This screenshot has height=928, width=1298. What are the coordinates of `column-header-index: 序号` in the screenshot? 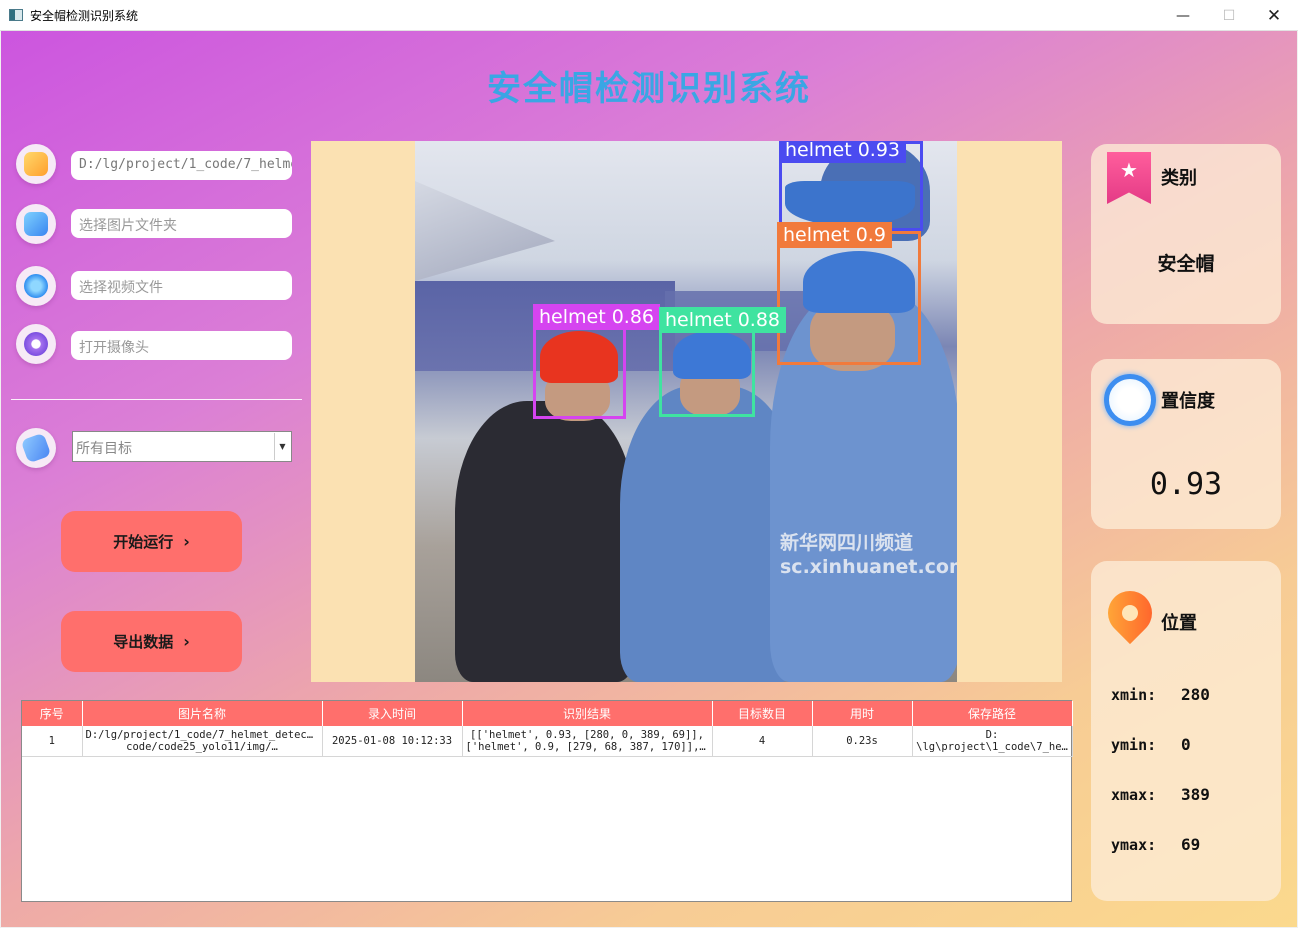 It's located at (52, 713).